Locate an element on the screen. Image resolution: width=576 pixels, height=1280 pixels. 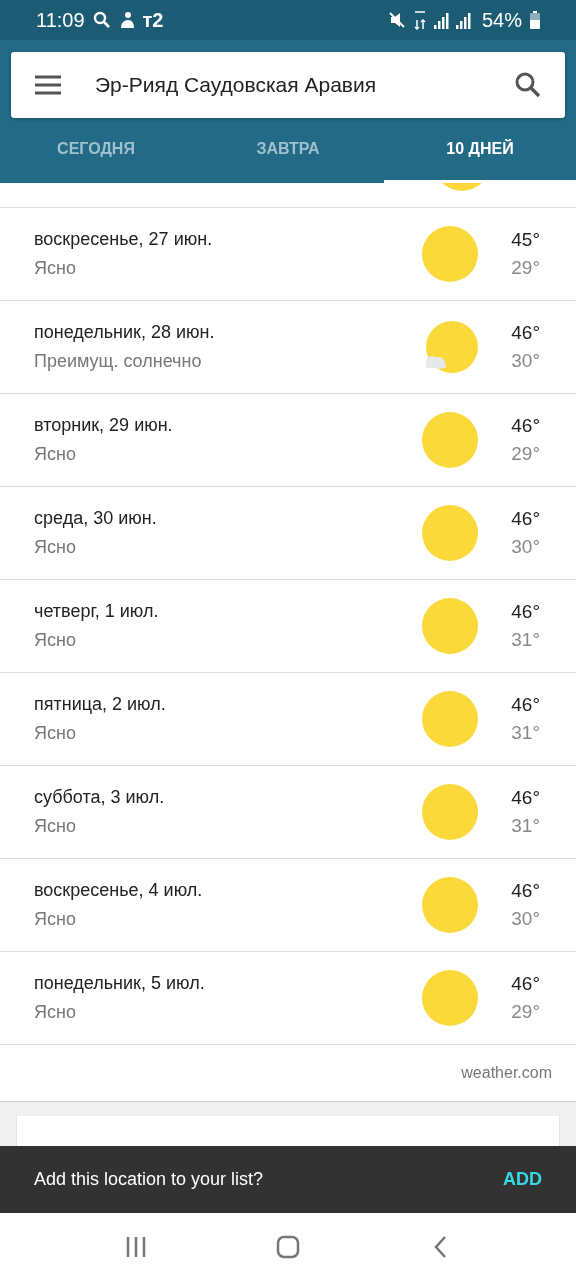
forecast-row: четверг, 1 июл. Ясно 46° 31° is located at coordinates (288, 626).